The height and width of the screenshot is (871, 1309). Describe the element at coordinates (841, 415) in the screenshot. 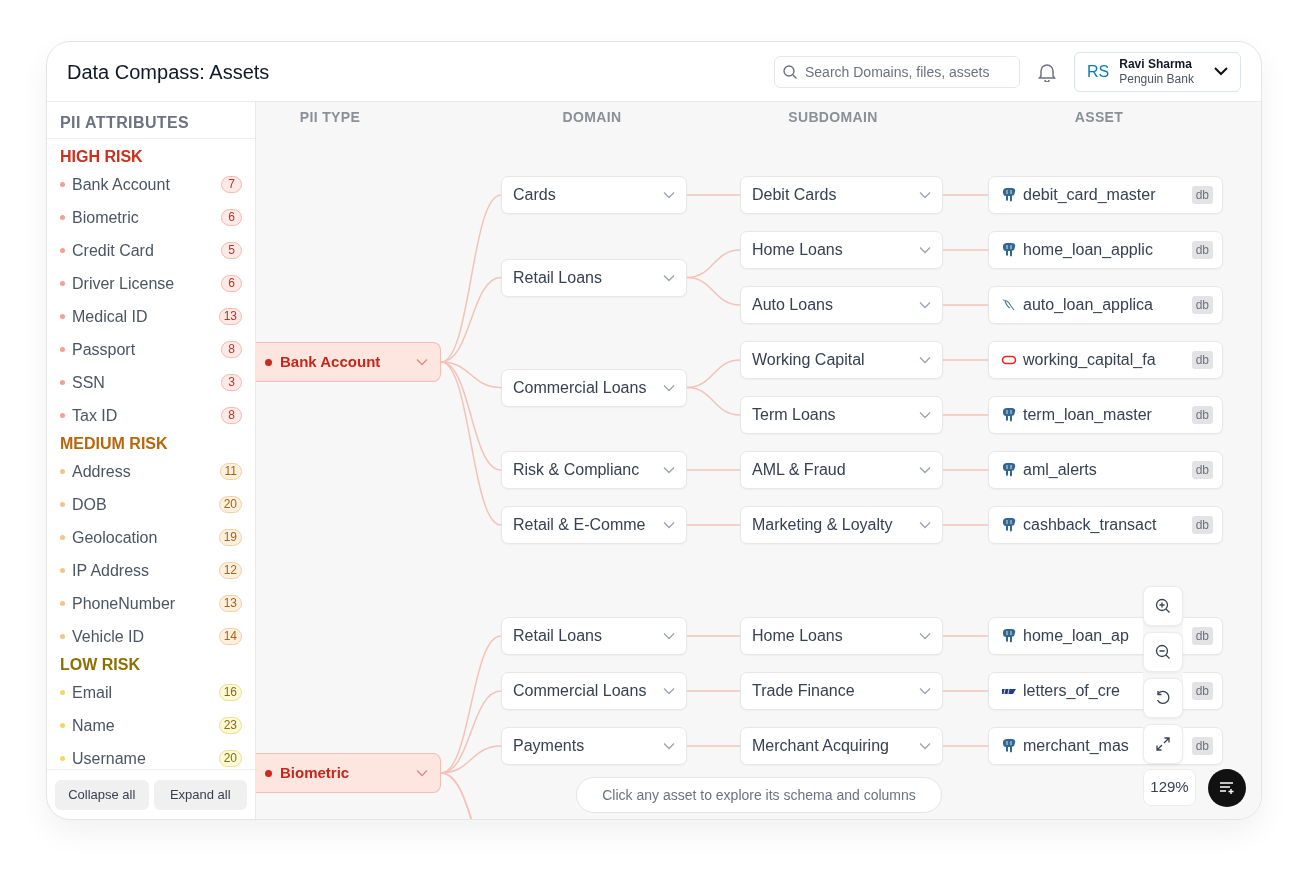

I see `subdomain-node: Term Loans` at that location.